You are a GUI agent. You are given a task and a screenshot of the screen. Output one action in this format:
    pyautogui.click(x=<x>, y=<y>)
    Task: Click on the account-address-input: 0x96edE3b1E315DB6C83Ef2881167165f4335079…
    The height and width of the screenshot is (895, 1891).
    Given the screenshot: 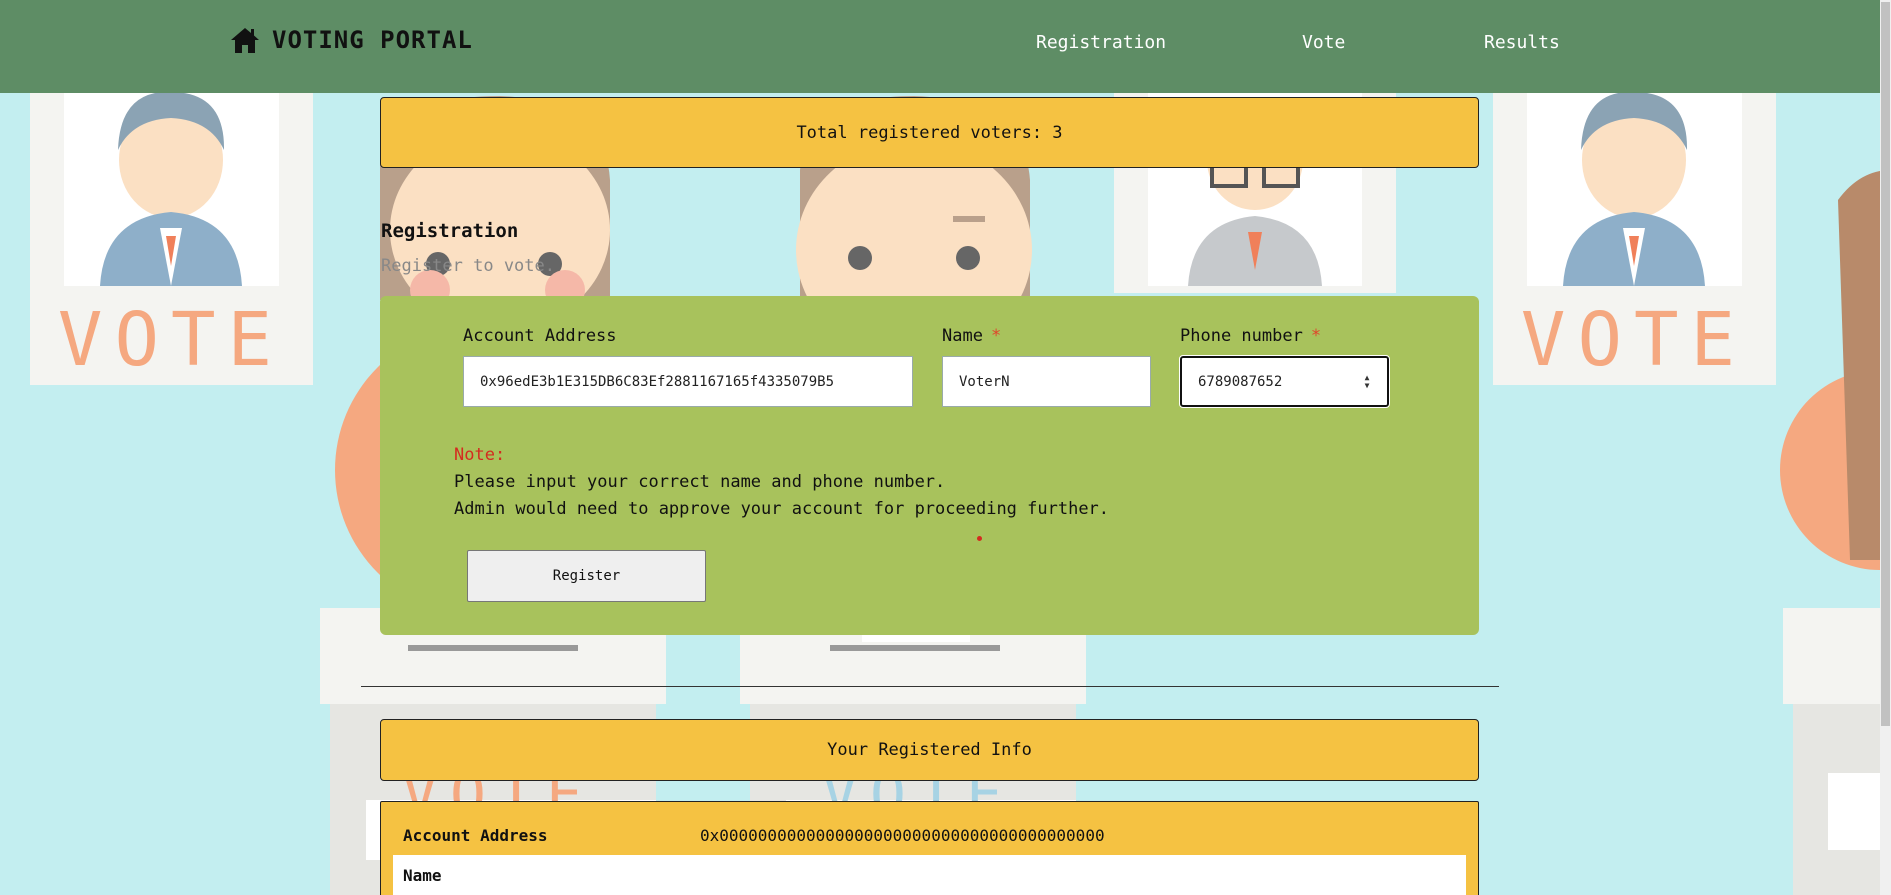 What is the action you would take?
    pyautogui.click(x=688, y=381)
    